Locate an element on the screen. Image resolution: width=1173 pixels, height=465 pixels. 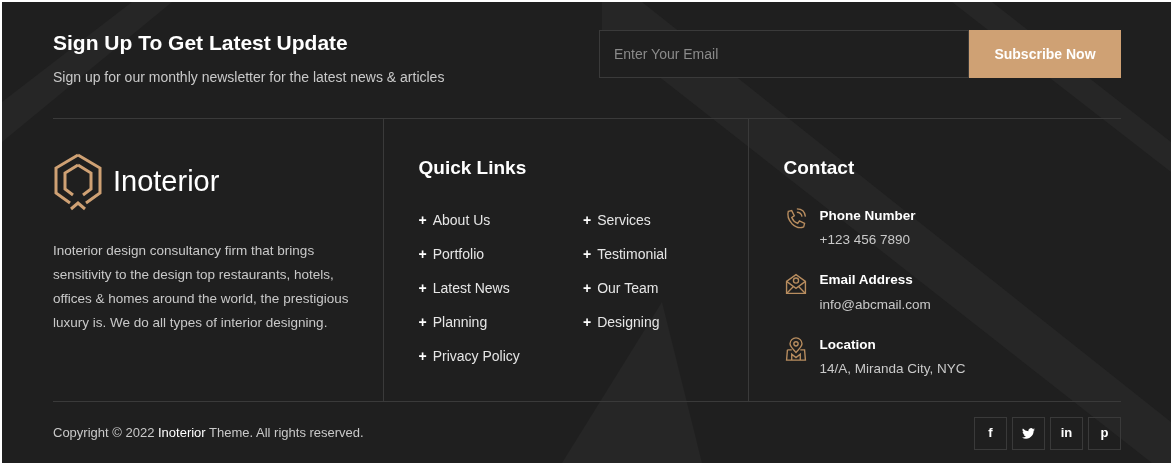
quick-link: + Our Team is located at coordinates (665, 294).